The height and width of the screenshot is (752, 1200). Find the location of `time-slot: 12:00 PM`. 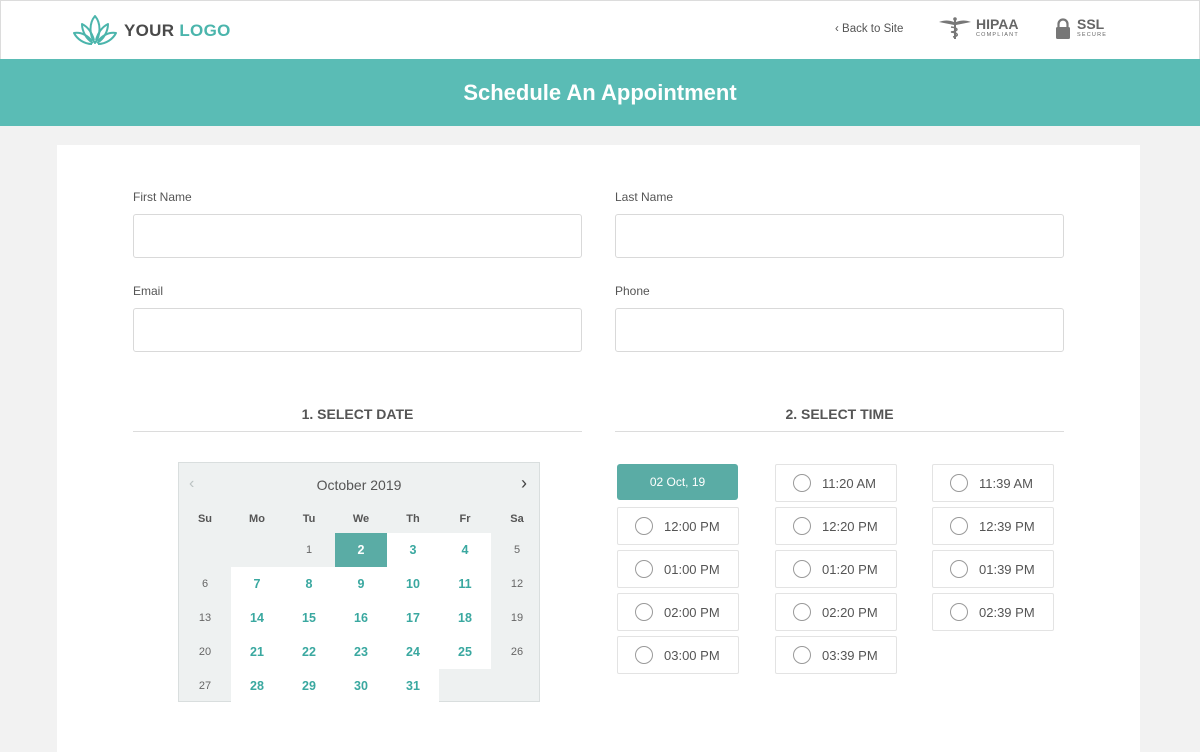

time-slot: 12:00 PM is located at coordinates (678, 526).